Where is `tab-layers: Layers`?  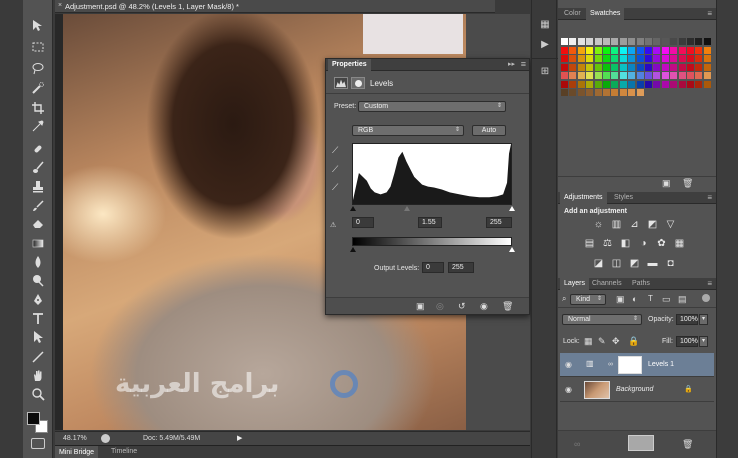 tab-layers: Layers is located at coordinates (575, 284).